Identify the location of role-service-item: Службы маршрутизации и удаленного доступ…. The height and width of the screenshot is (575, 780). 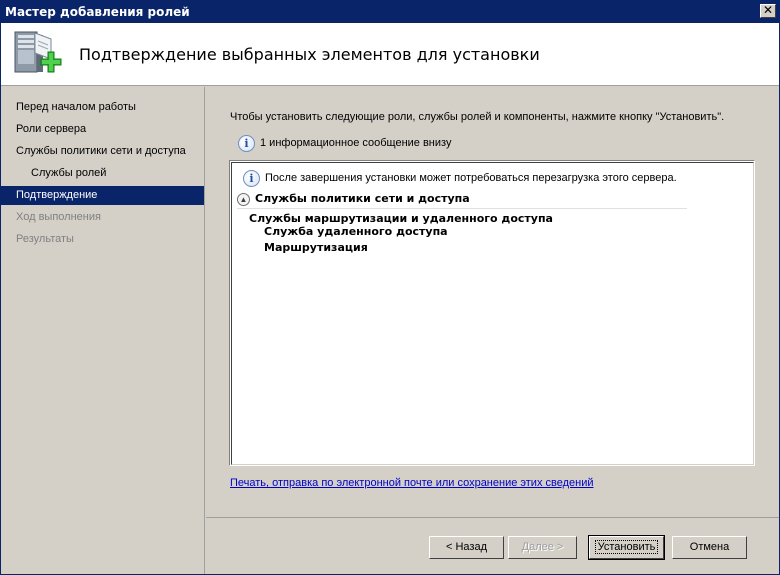
(401, 218).